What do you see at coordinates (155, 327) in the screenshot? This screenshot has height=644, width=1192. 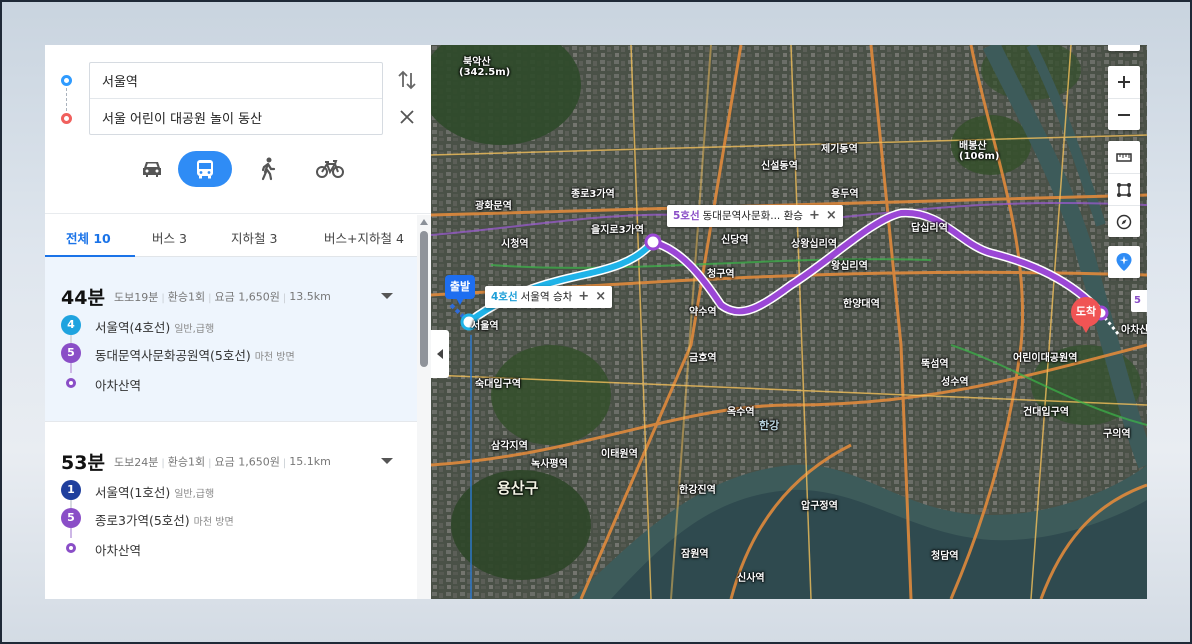 I see `step-station: 서울역(4호선) 일반,급행` at bounding box center [155, 327].